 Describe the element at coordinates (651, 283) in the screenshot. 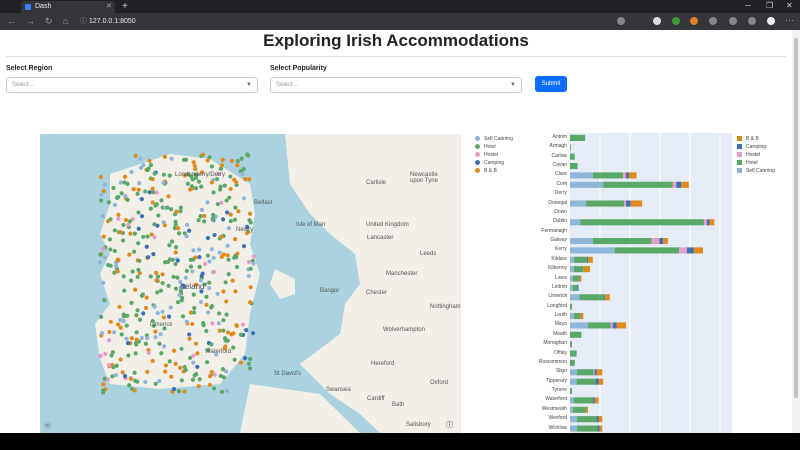

I see `bar-chart-plot` at that location.